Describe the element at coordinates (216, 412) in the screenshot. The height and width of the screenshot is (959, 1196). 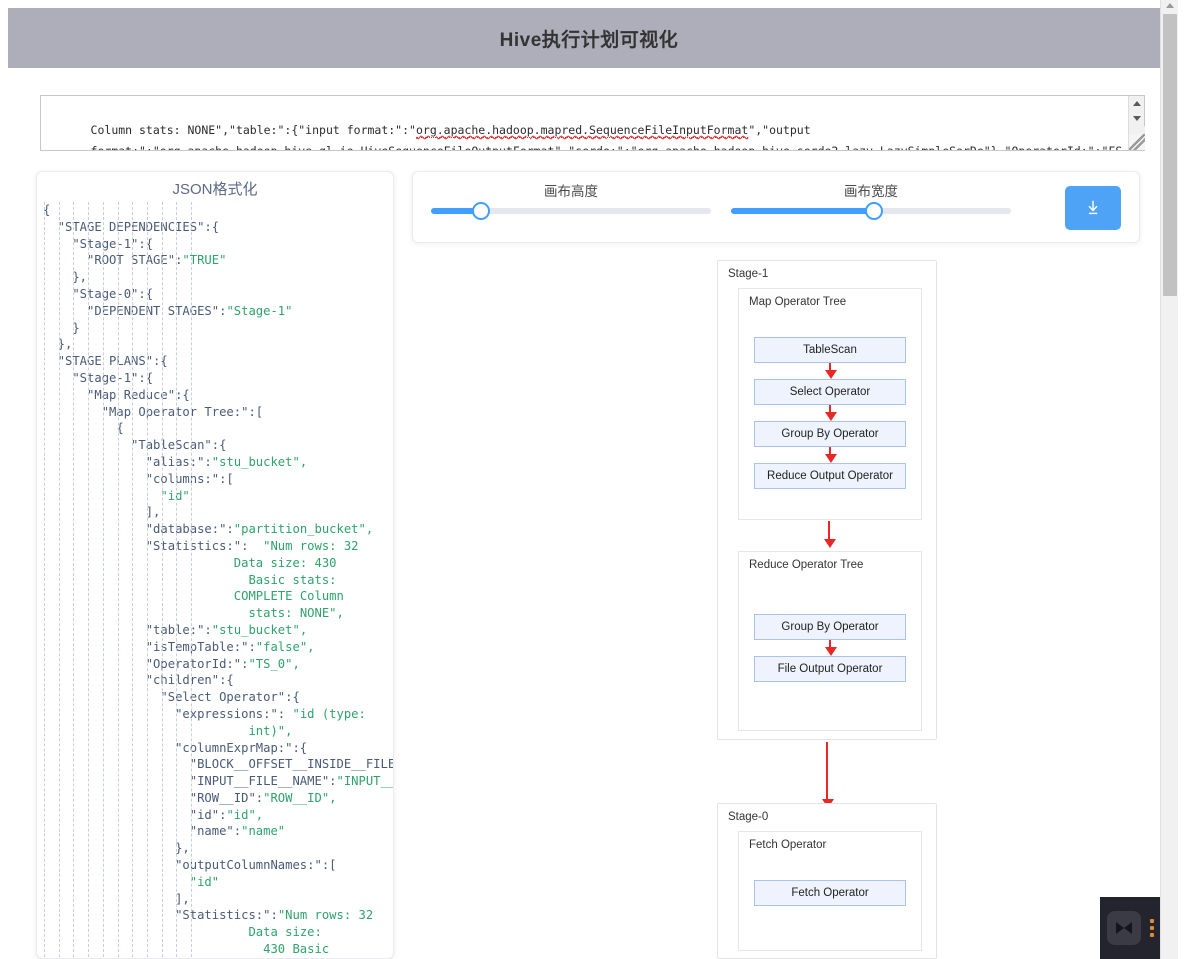
I see `json-line: "Map Operator Tree:":[` at that location.